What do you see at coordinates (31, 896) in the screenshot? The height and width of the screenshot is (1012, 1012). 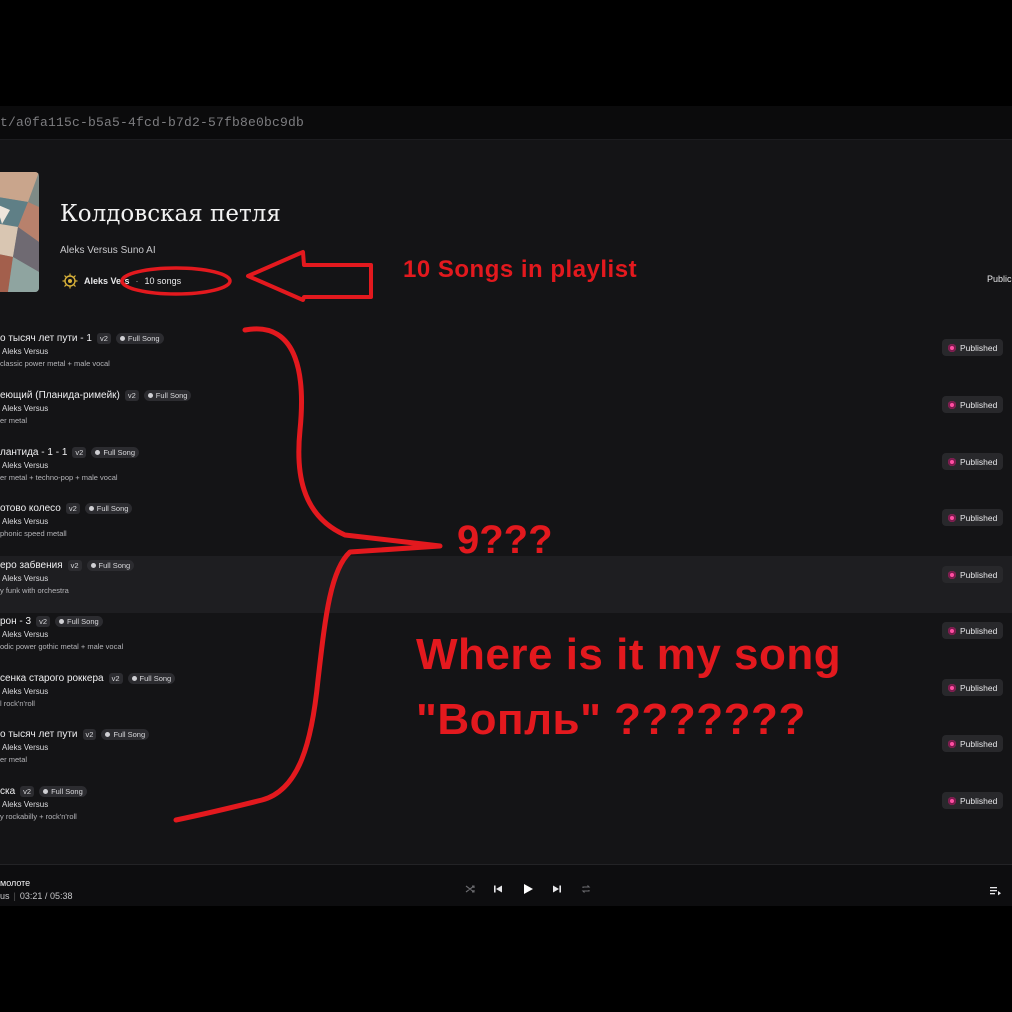 I see `elapsed-time: 03:21` at bounding box center [31, 896].